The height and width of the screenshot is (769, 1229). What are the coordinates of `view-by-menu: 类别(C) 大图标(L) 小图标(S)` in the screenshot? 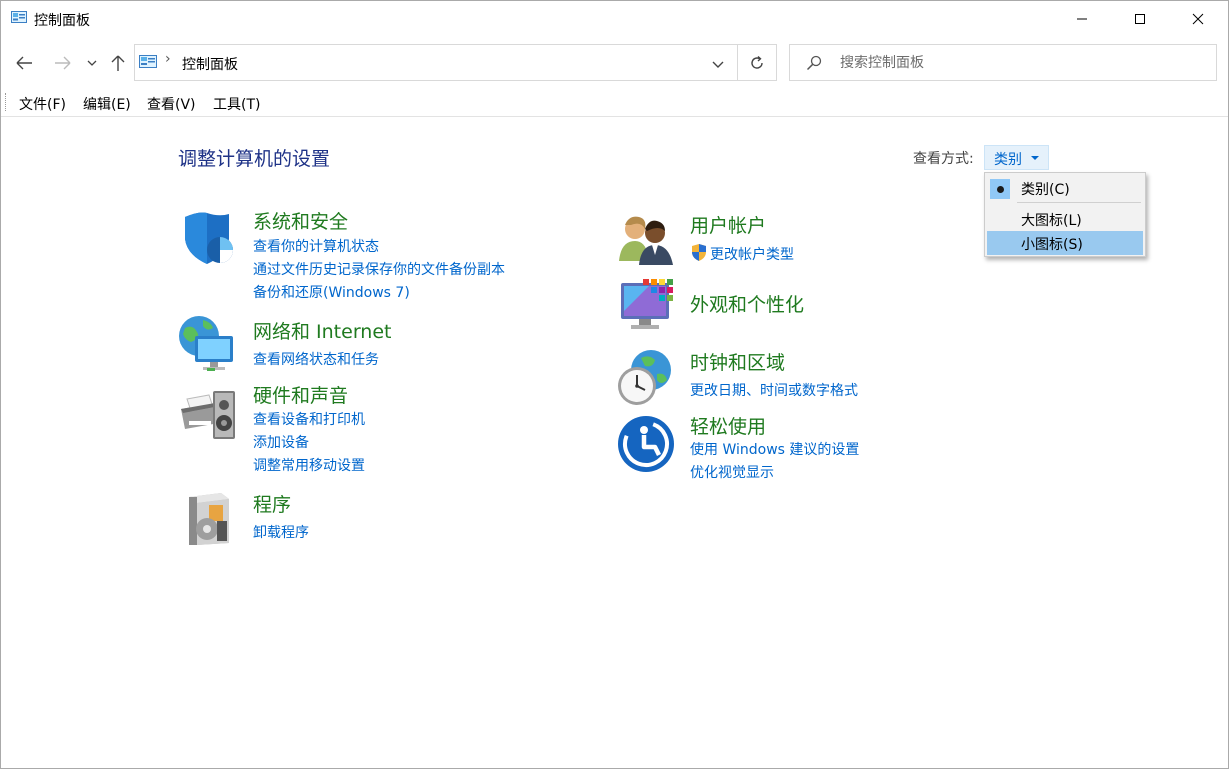 It's located at (1065, 214).